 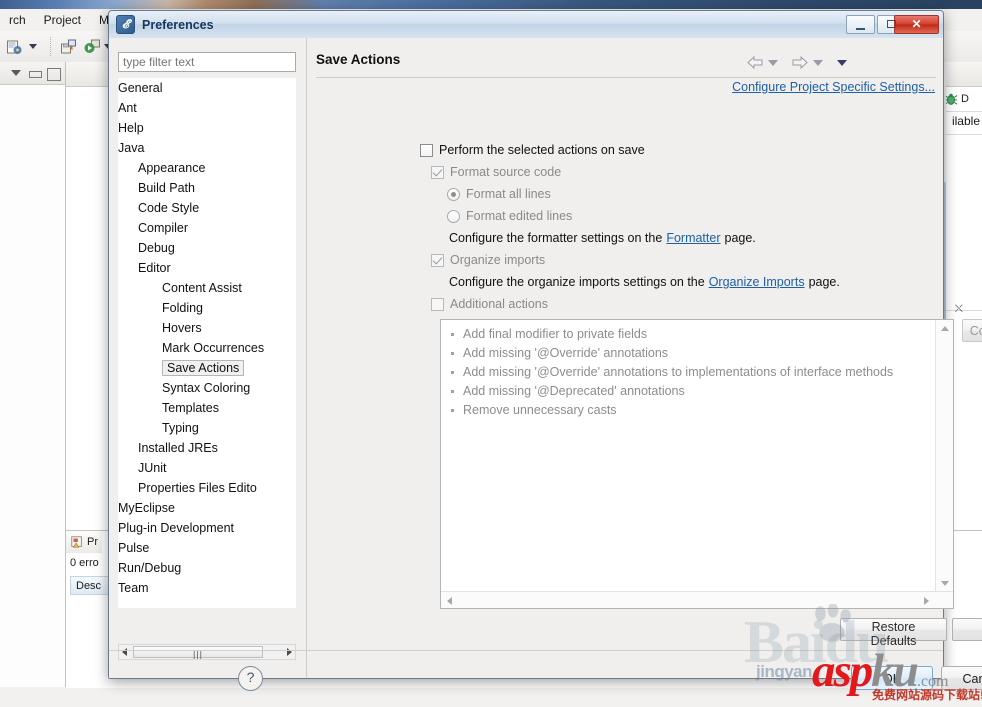 I want to click on tree-item-label: JUnit, so click(x=152, y=468).